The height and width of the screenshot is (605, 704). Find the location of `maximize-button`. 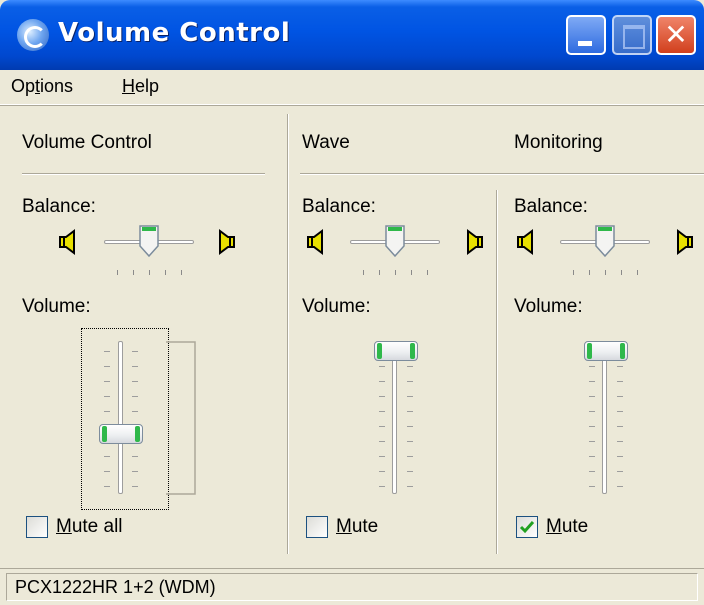

maximize-button is located at coordinates (632, 35).